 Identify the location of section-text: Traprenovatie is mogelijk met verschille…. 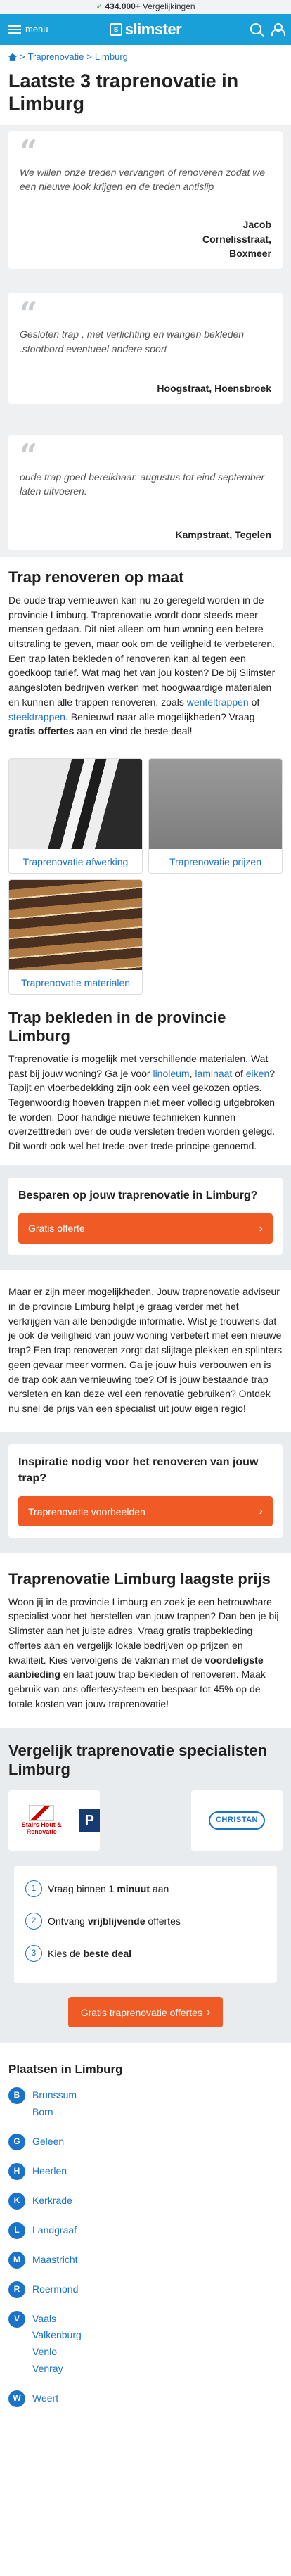
(142, 1102).